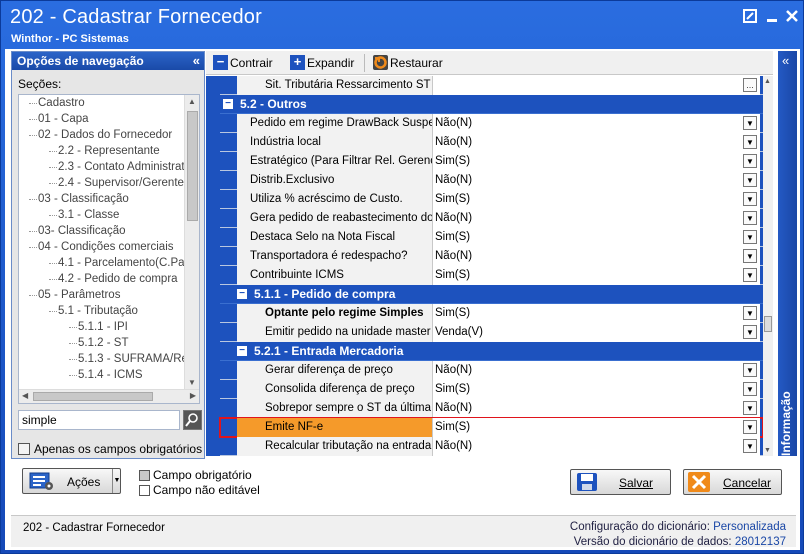 Image resolution: width=804 pixels, height=554 pixels. I want to click on grid-row: Utiliza % acréscimo de Custo. Sim(S) ▼, so click(491, 199).